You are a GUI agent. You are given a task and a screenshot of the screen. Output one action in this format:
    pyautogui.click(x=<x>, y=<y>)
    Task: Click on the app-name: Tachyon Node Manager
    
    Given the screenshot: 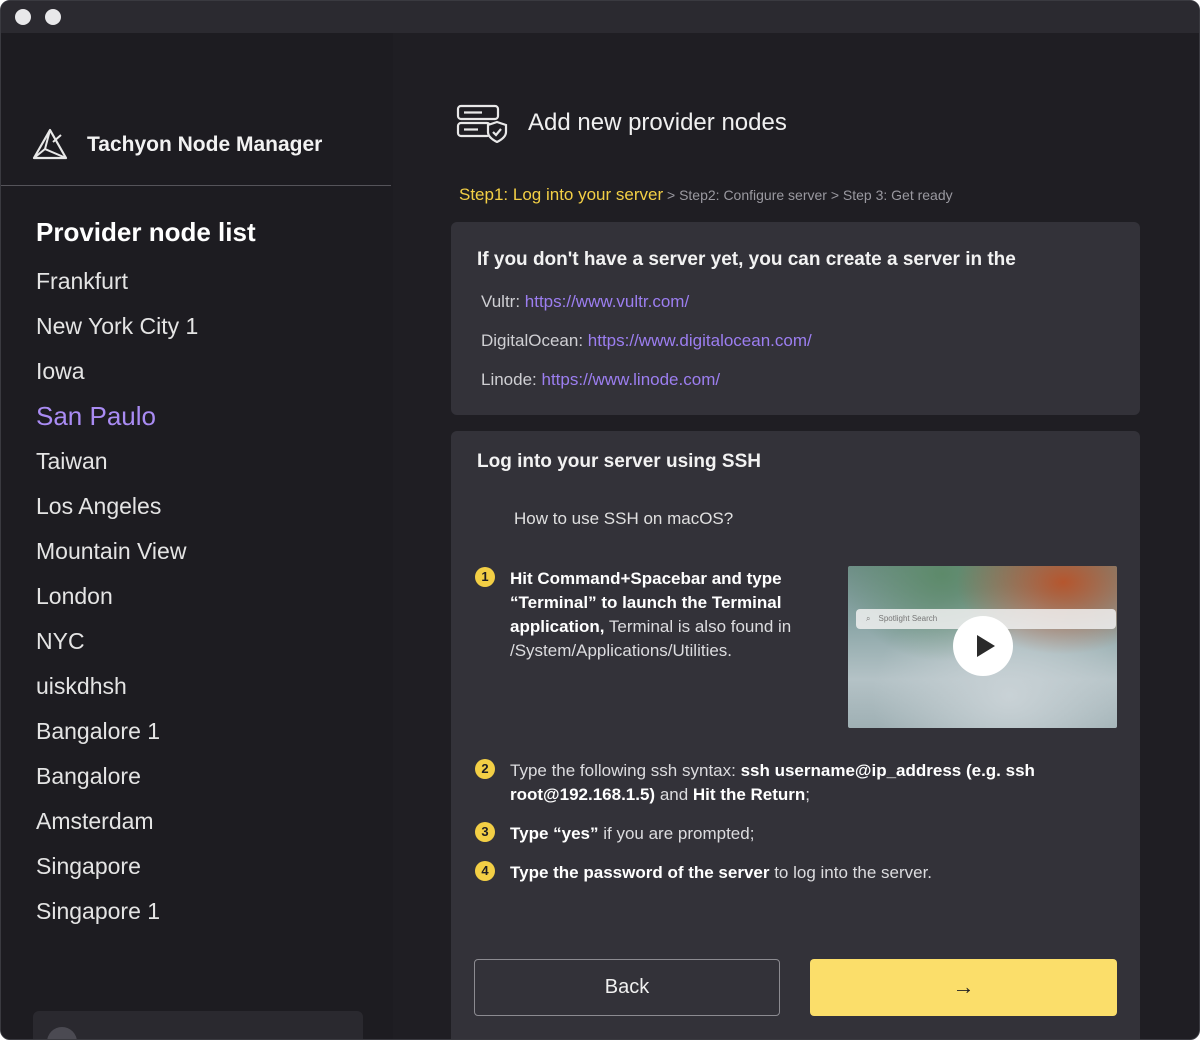 What is the action you would take?
    pyautogui.click(x=205, y=144)
    